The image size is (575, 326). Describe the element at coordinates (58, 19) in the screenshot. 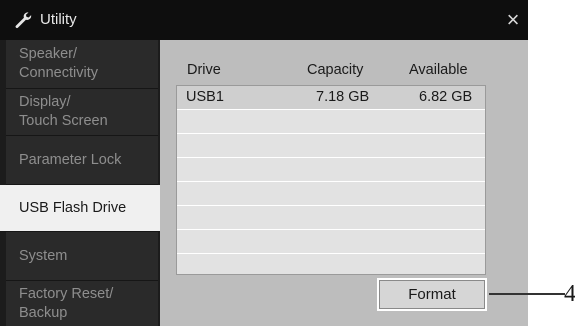

I see `window-title: Utility` at that location.